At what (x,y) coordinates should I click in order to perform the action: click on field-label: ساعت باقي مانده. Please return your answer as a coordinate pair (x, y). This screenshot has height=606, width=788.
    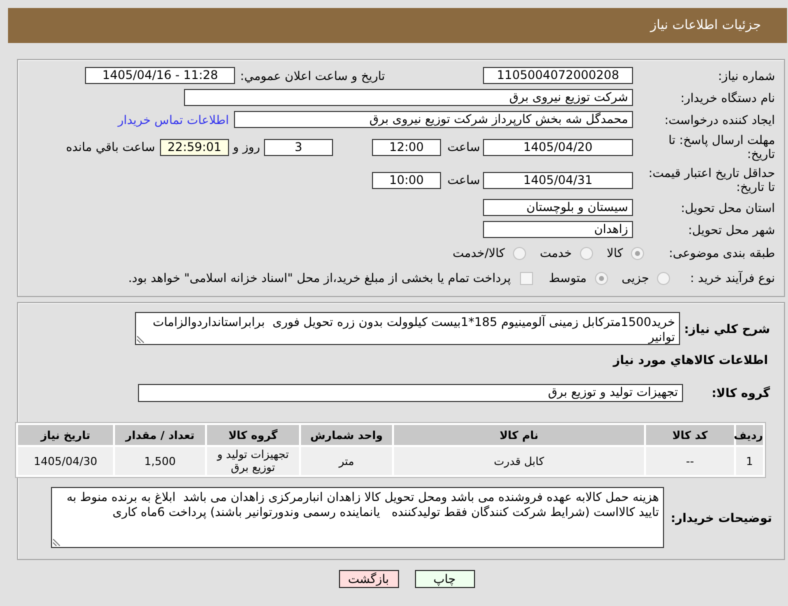
    Looking at the image, I should click on (110, 147).